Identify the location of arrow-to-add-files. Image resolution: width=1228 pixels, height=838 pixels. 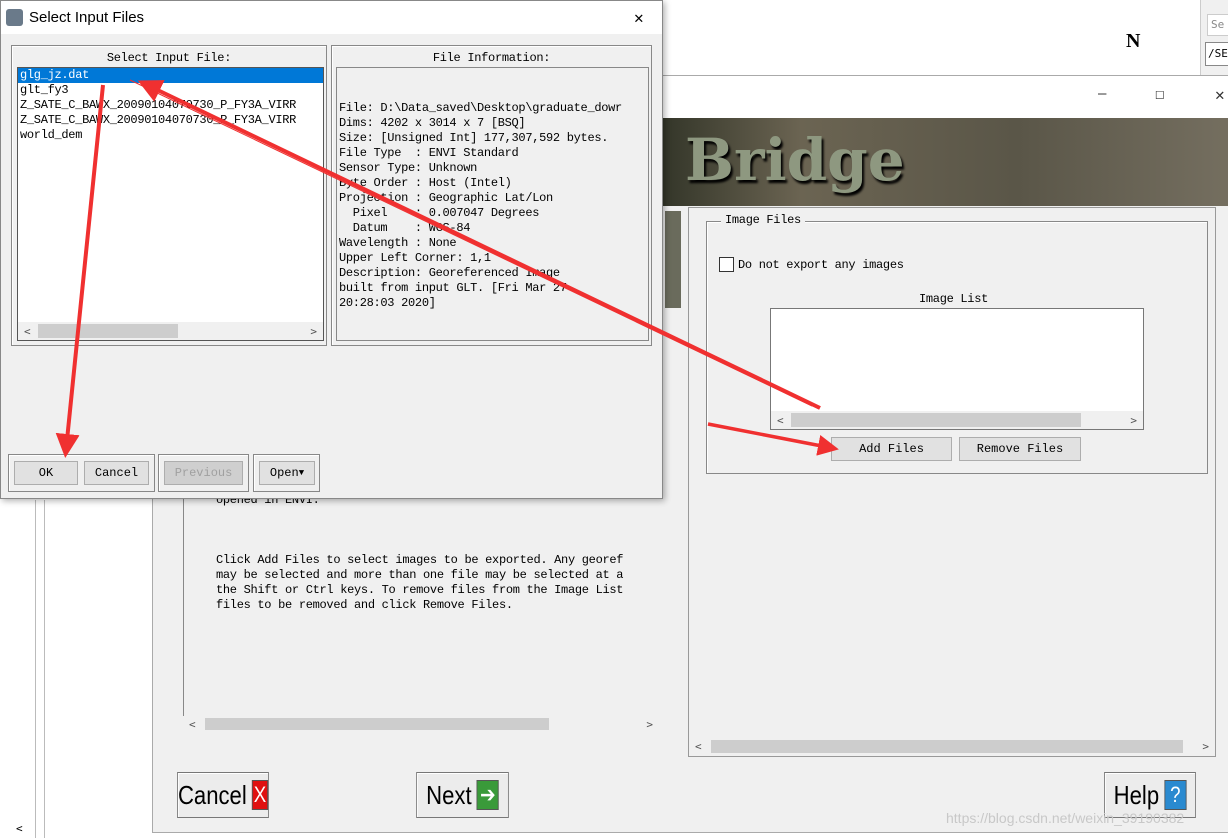
(773, 439).